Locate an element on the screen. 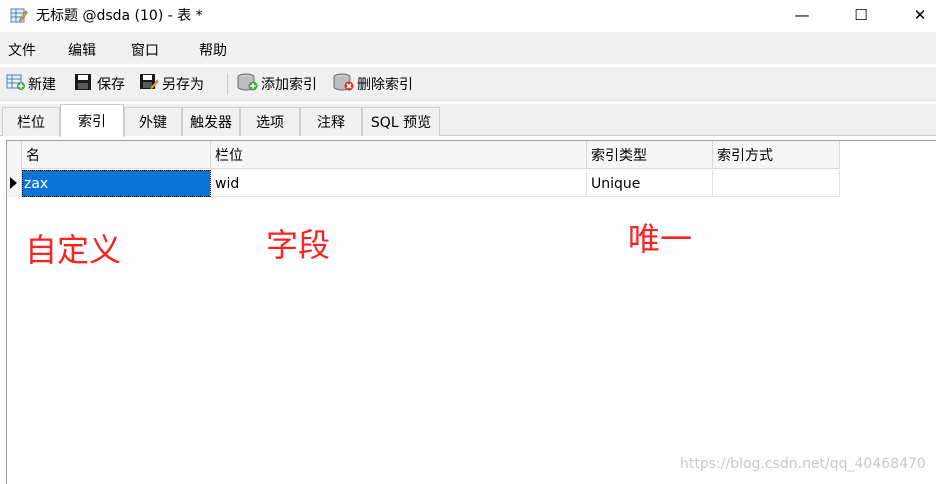  watermark: https://blog.csdn.net/qq_40468470 is located at coordinates (803, 464).